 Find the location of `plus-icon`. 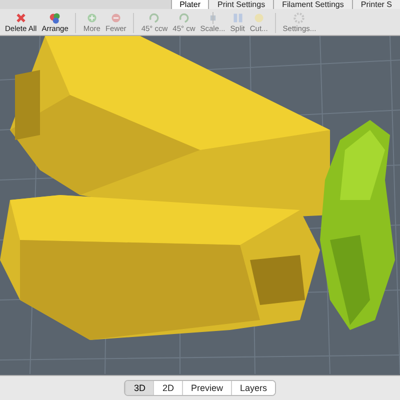

plus-icon is located at coordinates (92, 18).